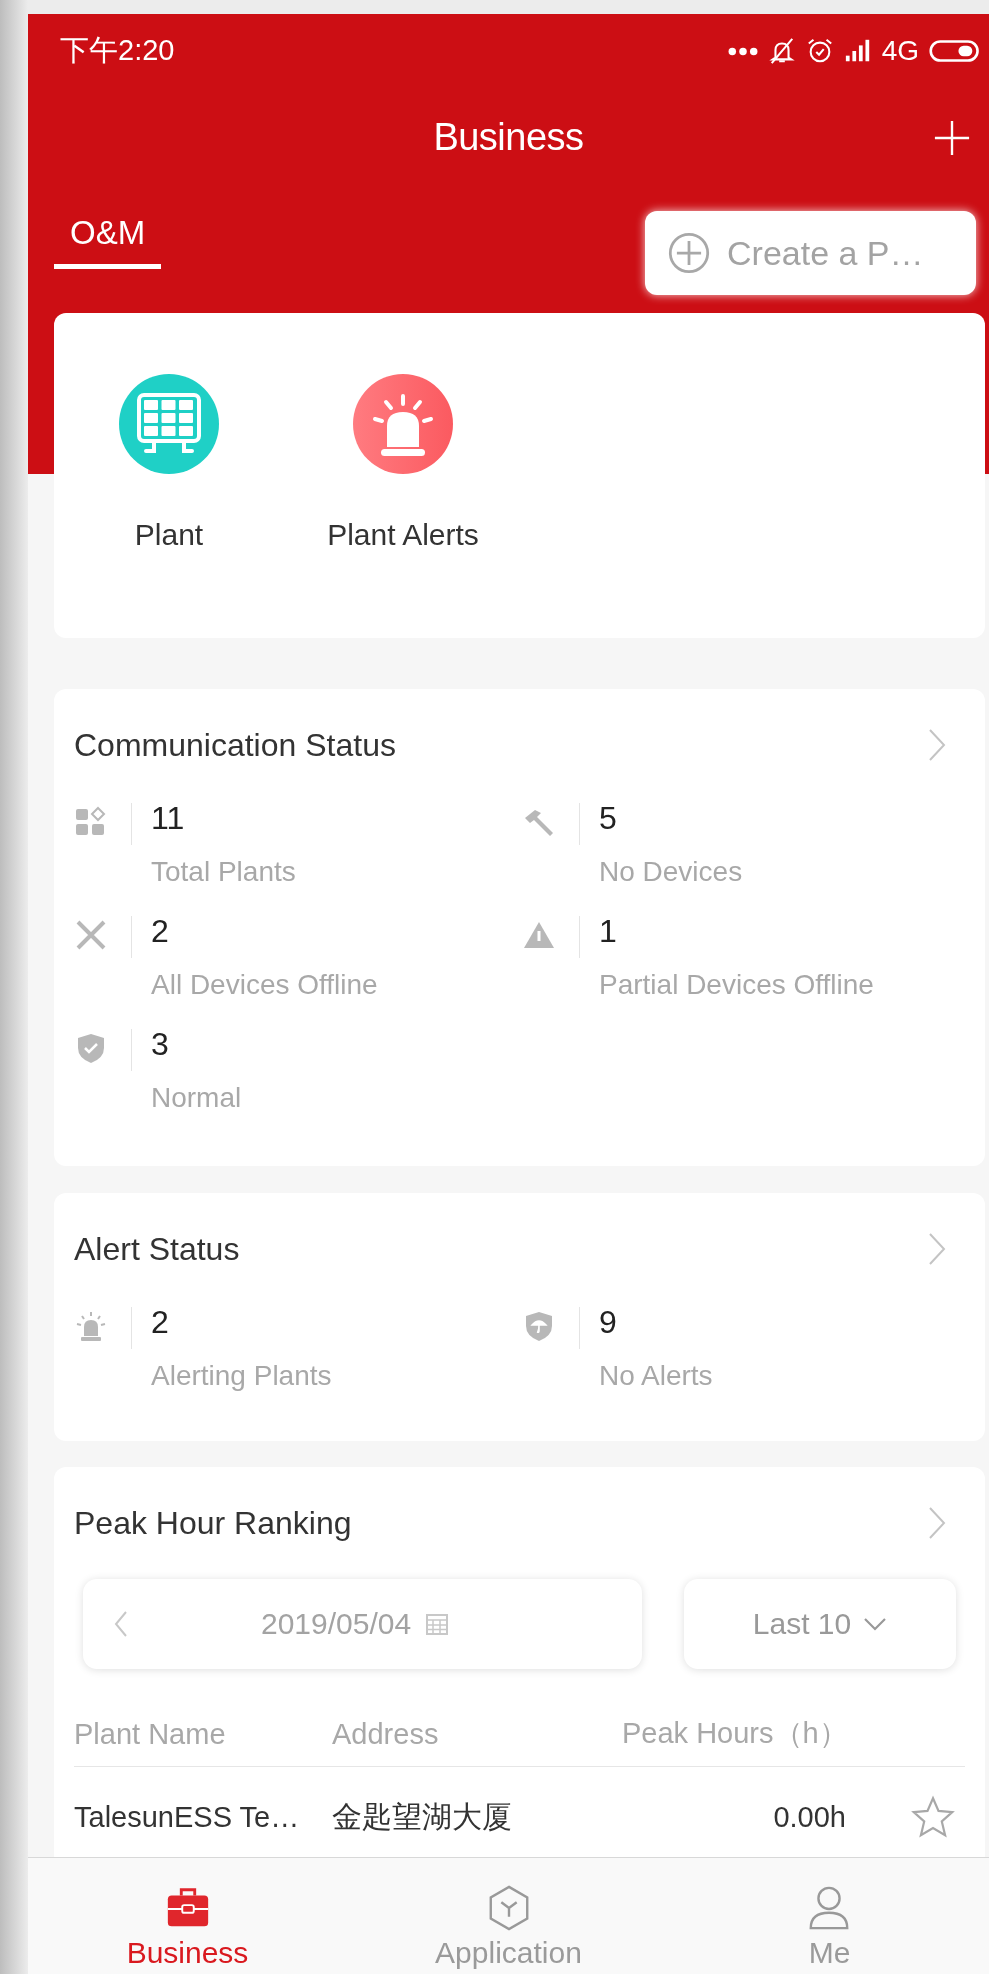  What do you see at coordinates (437, 1624) in the screenshot?
I see `calendar-icon` at bounding box center [437, 1624].